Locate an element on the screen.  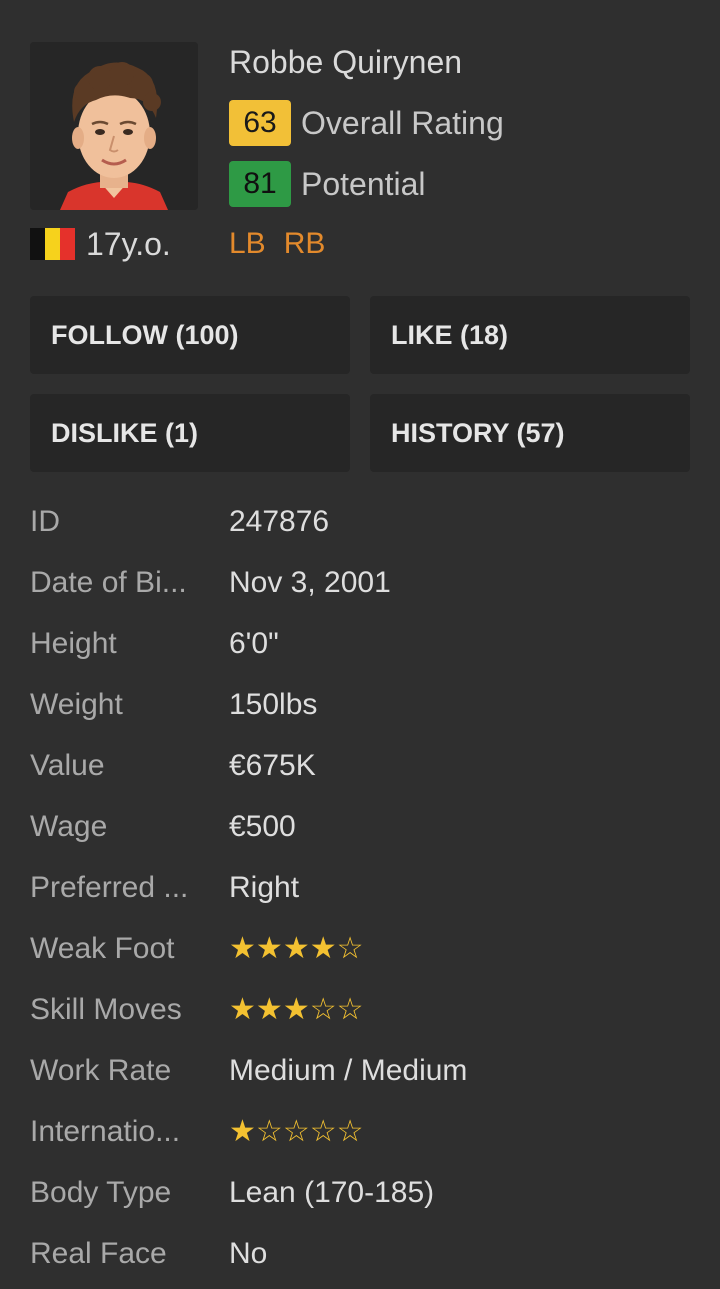
info-row-skill-moves: Skill Moves ★★★☆☆ is located at coordinates (360, 1010).